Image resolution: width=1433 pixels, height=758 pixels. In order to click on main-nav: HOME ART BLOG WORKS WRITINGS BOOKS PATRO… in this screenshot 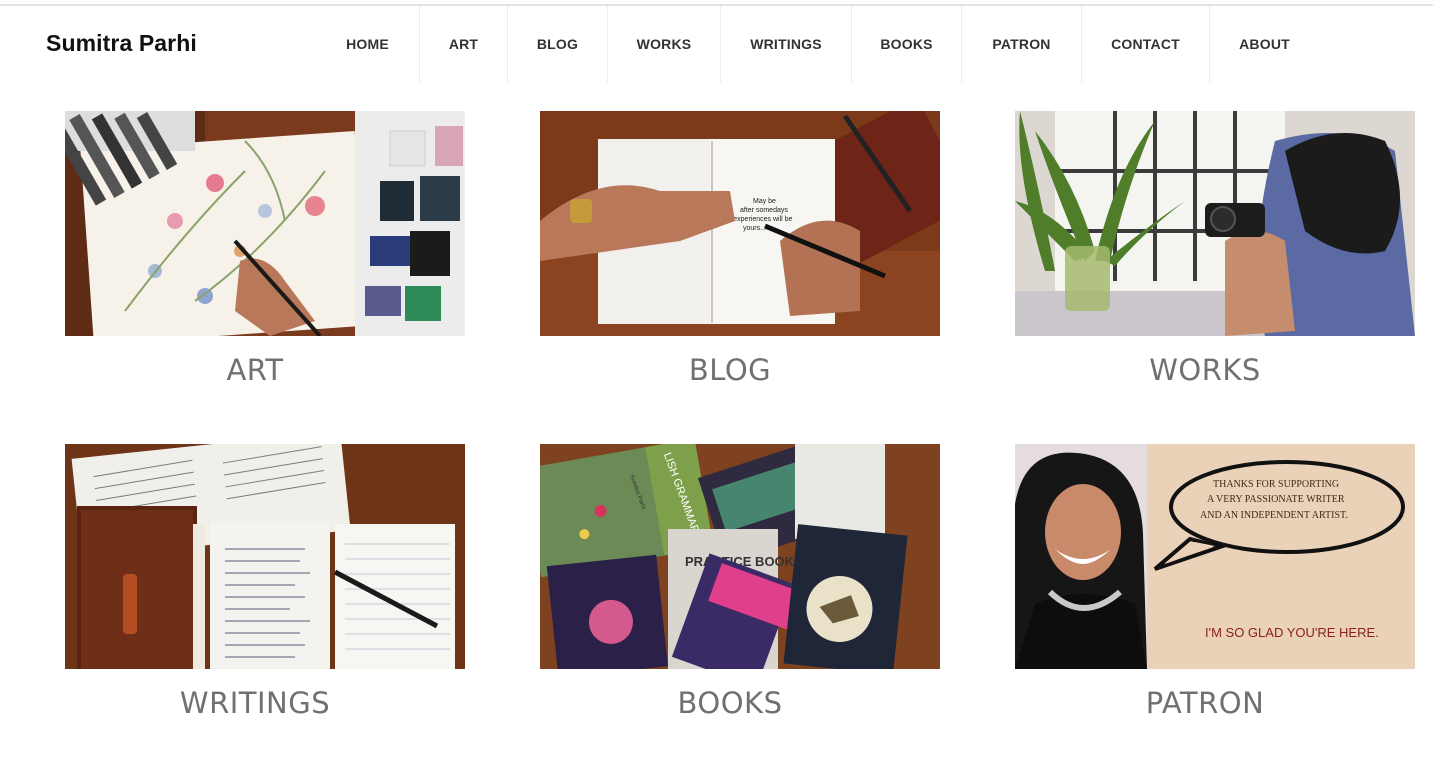, I will do `click(817, 44)`.